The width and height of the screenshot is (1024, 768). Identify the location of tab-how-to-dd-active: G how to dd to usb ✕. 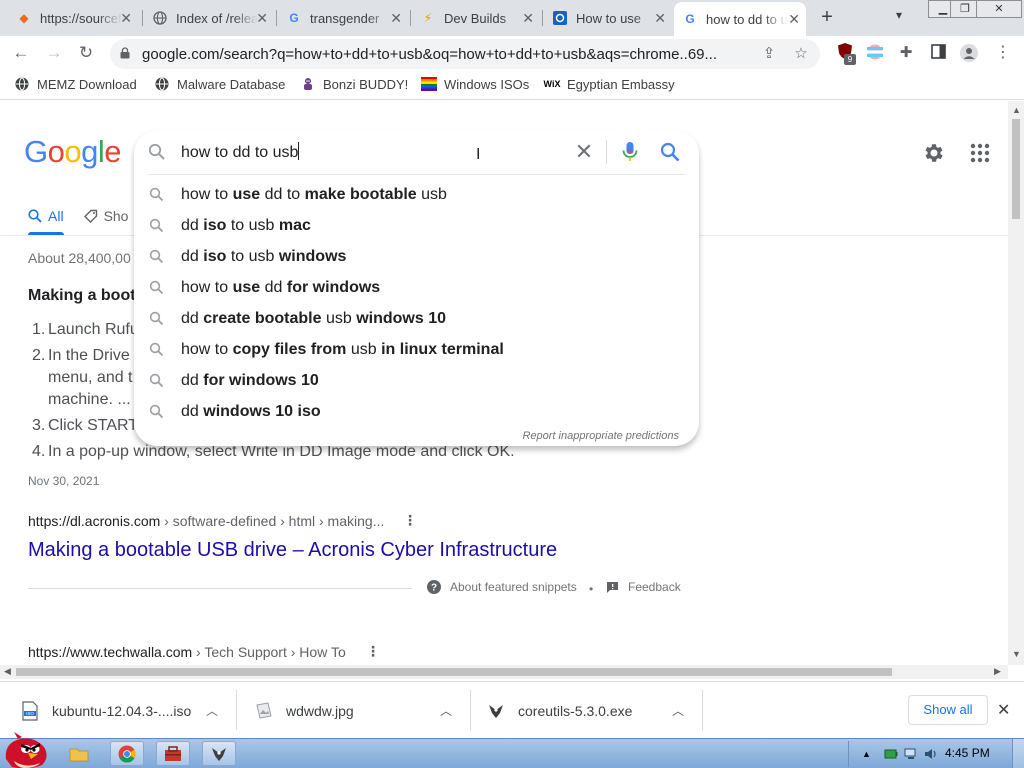
(740, 19).